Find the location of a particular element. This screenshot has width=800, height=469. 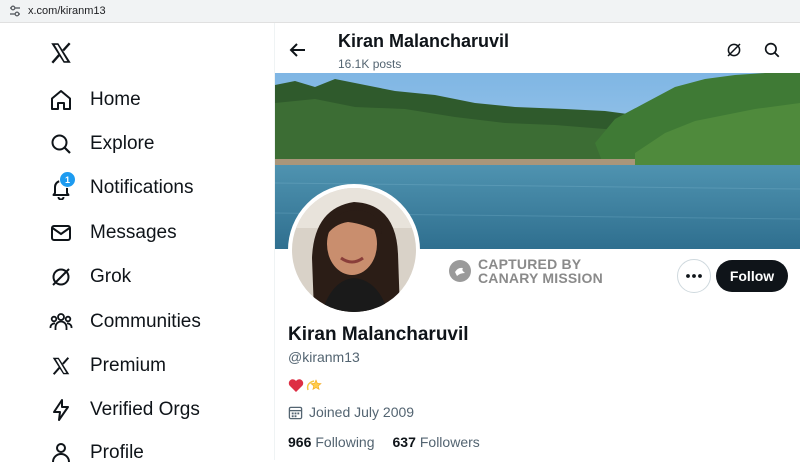

sidebar-item-communities: Communities is located at coordinates (124, 322).